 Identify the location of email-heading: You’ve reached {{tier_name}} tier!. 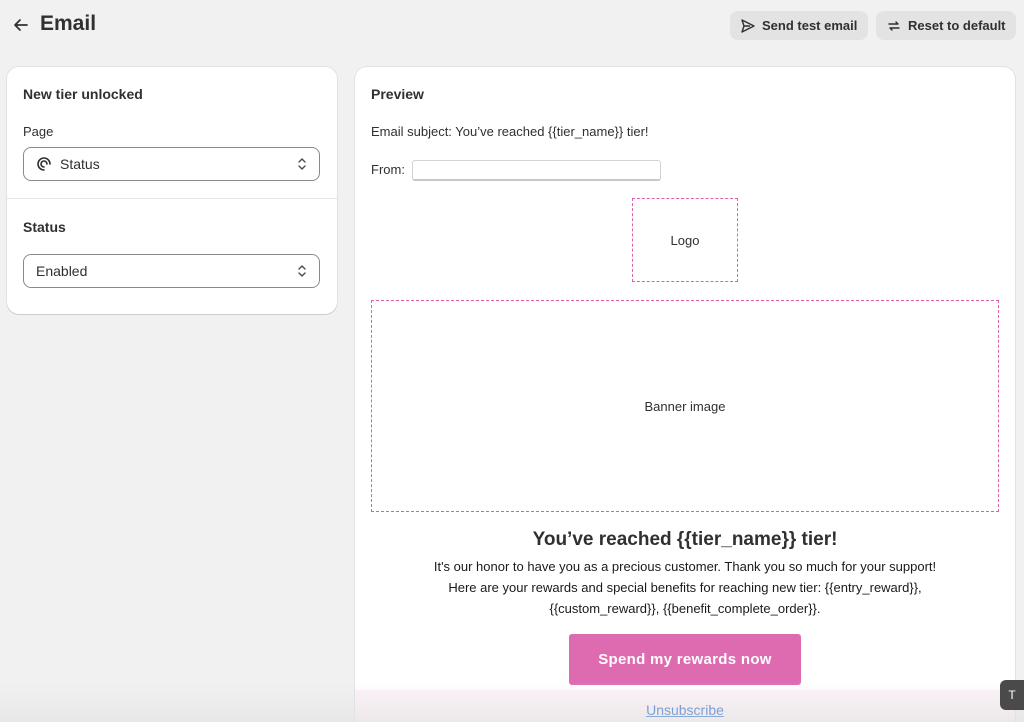
(685, 539).